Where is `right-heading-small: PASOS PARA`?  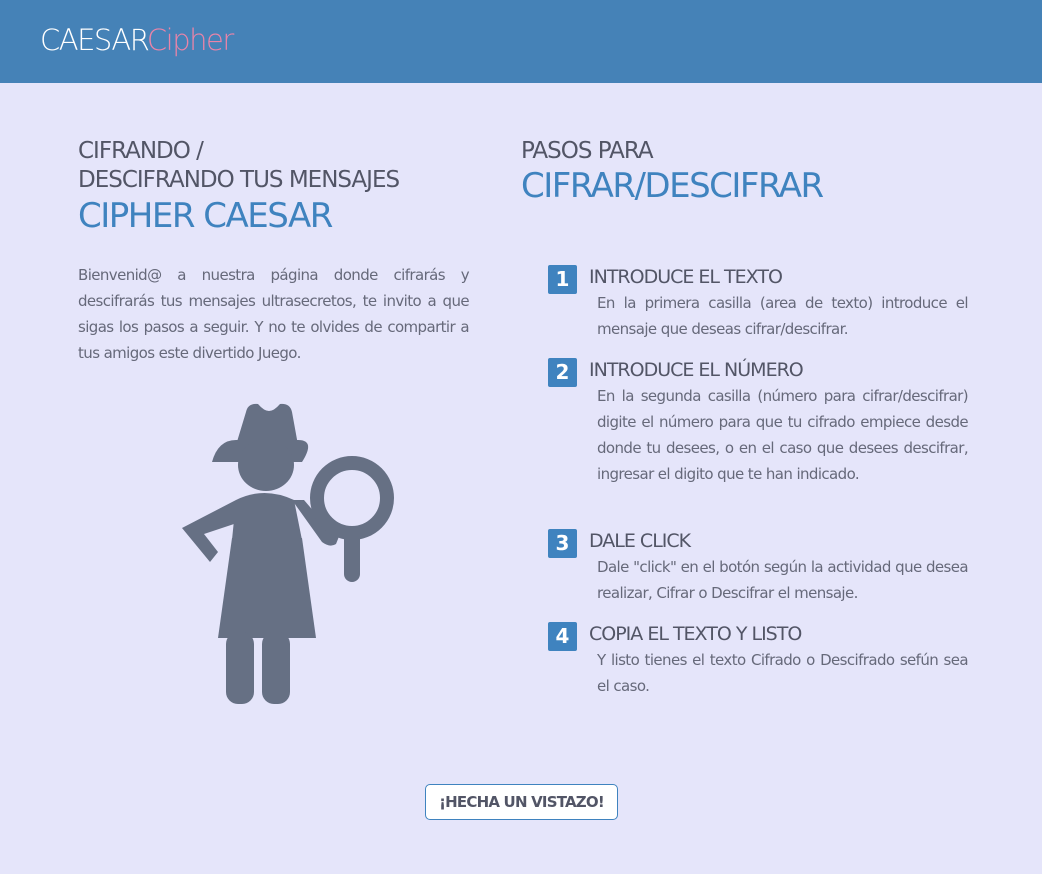
right-heading-small: PASOS PARA is located at coordinates (587, 151).